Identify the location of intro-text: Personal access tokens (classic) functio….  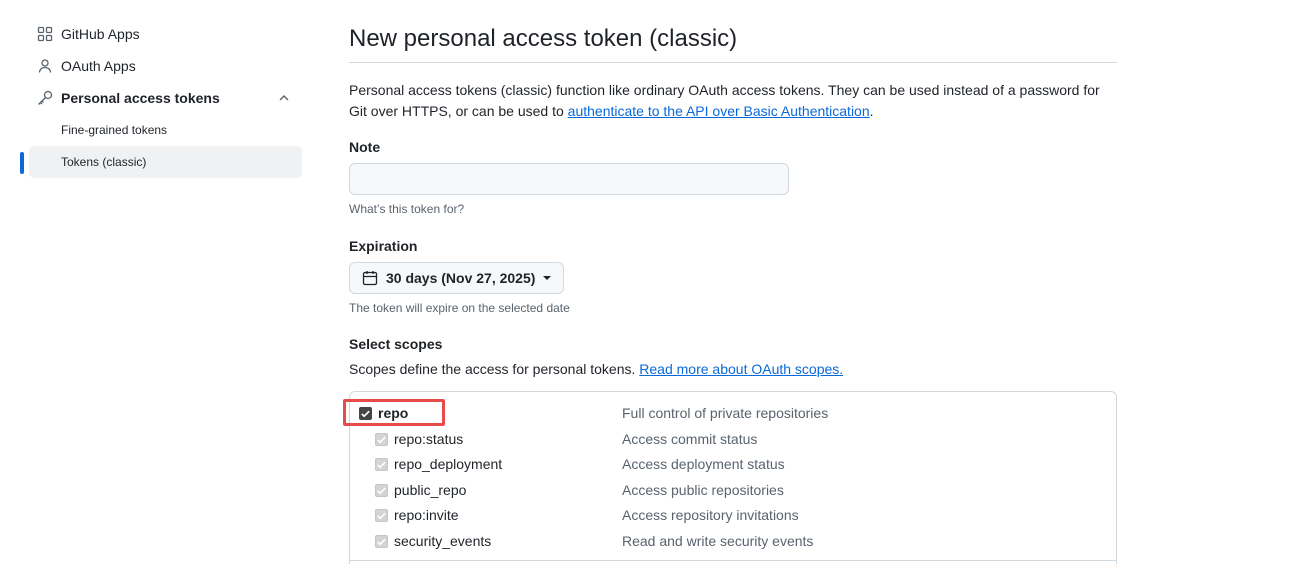
(733, 101).